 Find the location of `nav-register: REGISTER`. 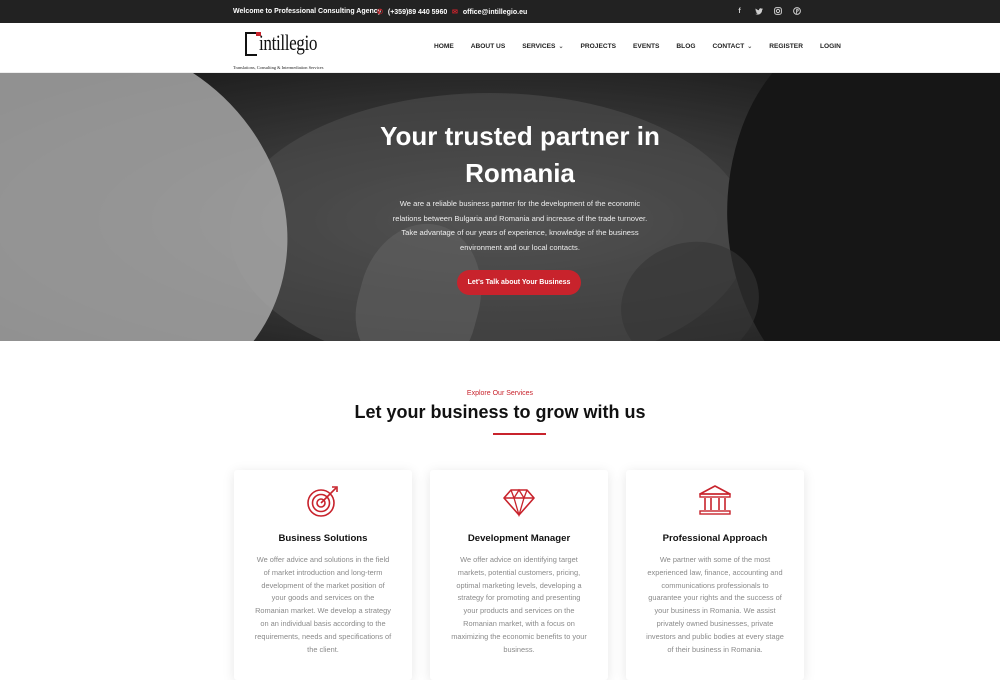

nav-register: REGISTER is located at coordinates (786, 46).